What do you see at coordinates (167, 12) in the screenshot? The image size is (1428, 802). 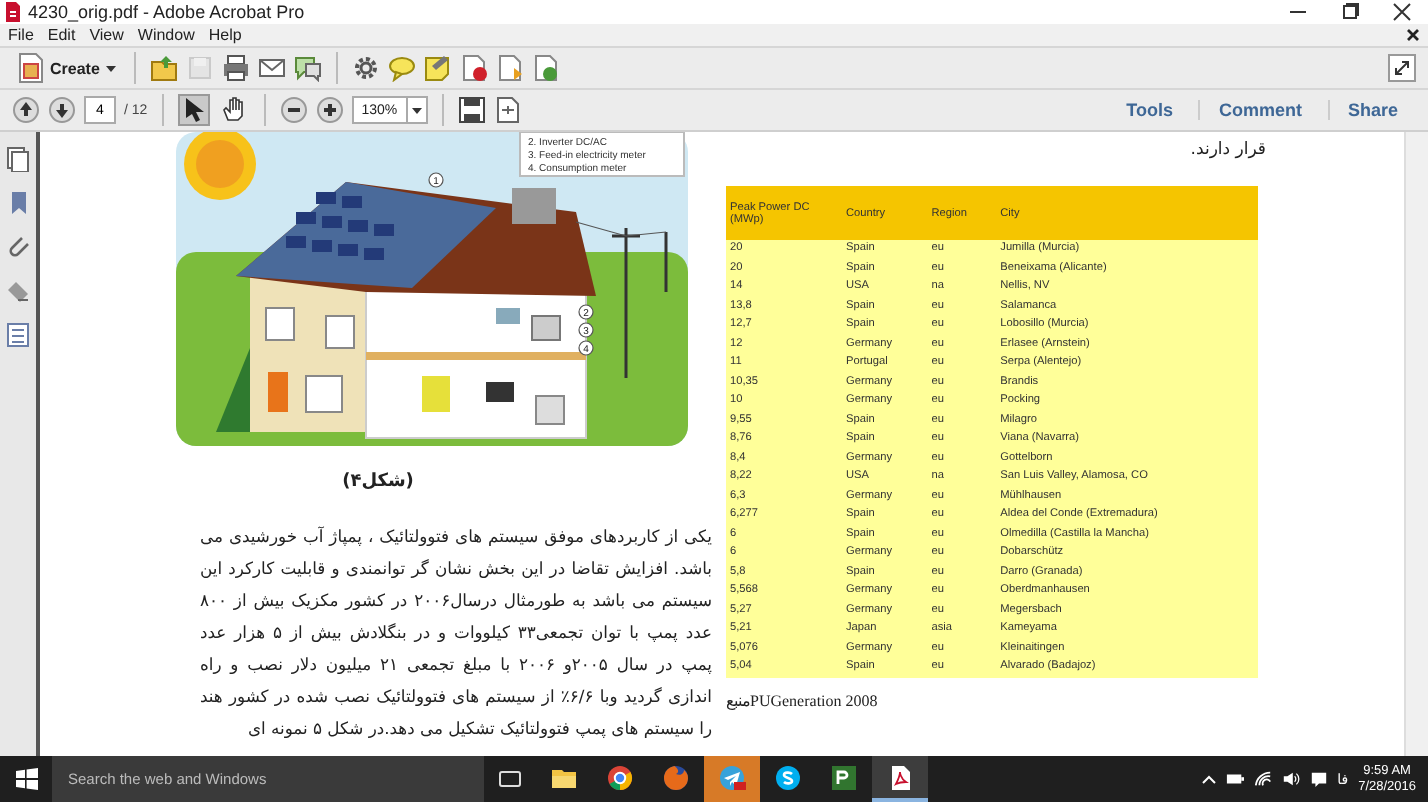 I see `window-title: 4230_orig.pdf - Adobe Acrobat Pro` at bounding box center [167, 12].